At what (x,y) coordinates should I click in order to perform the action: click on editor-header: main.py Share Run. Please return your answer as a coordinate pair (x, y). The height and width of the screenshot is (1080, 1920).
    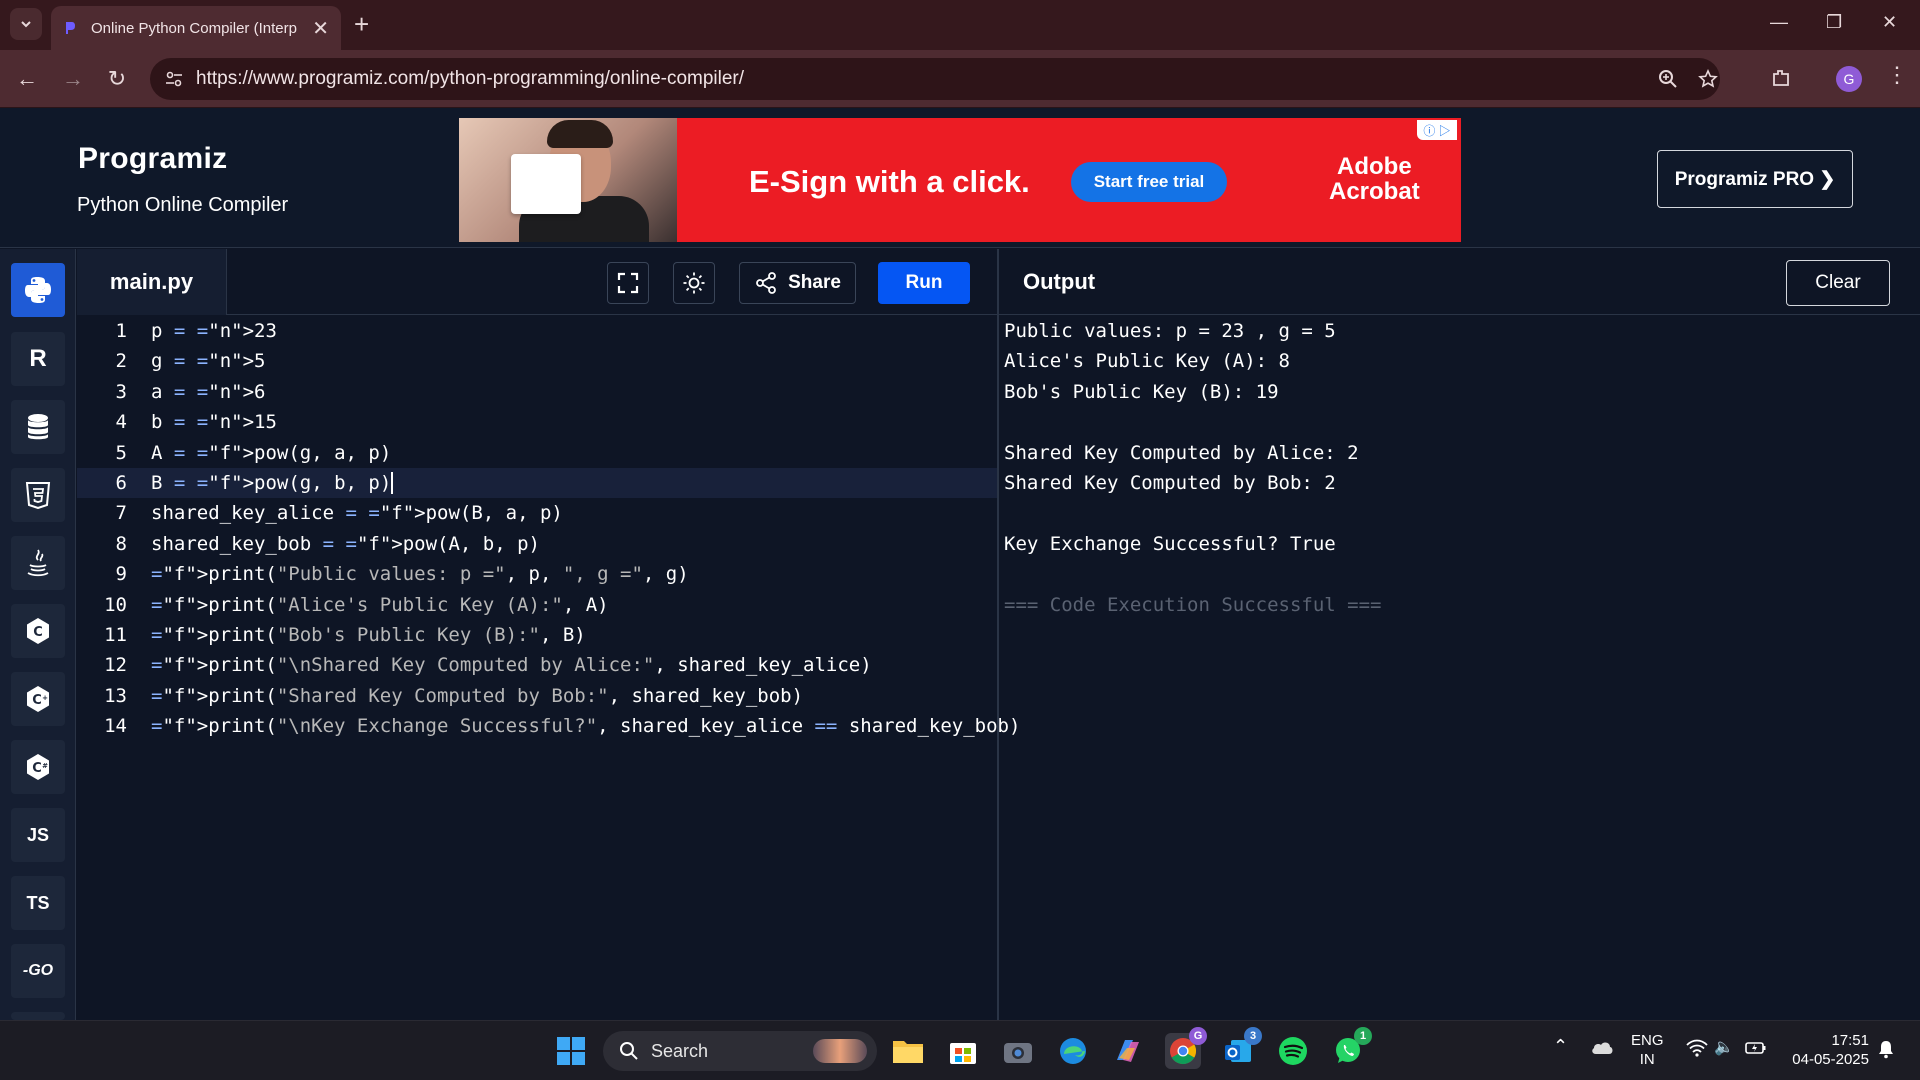
    Looking at the image, I should click on (537, 282).